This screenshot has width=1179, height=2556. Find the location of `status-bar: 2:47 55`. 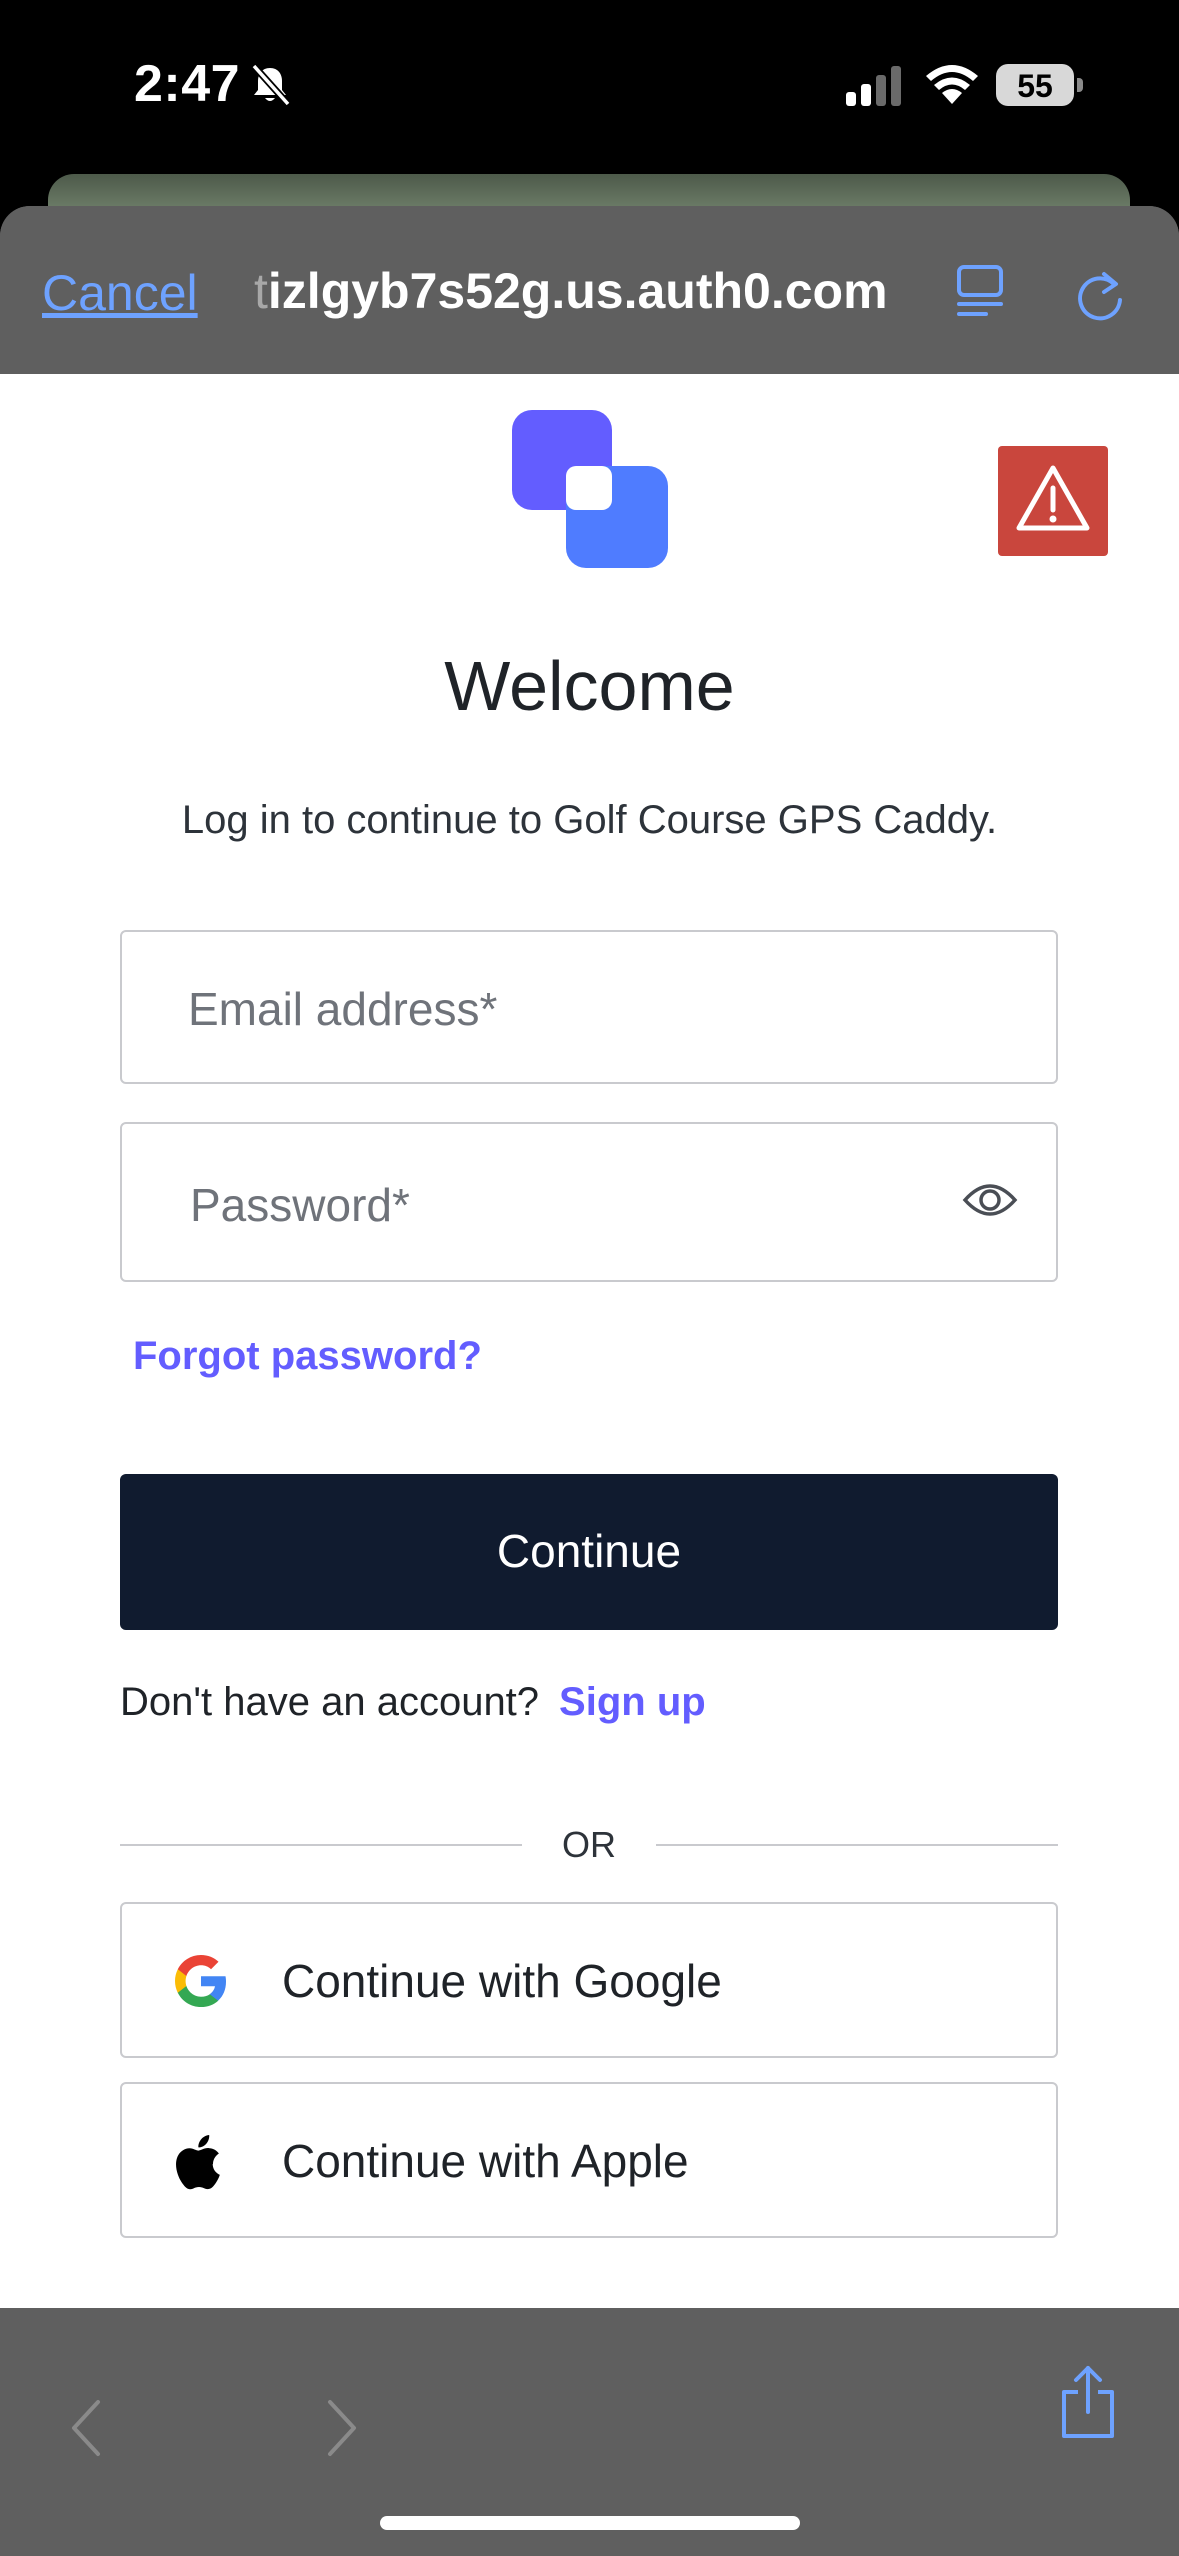

status-bar: 2:47 55 is located at coordinates (589, 80).